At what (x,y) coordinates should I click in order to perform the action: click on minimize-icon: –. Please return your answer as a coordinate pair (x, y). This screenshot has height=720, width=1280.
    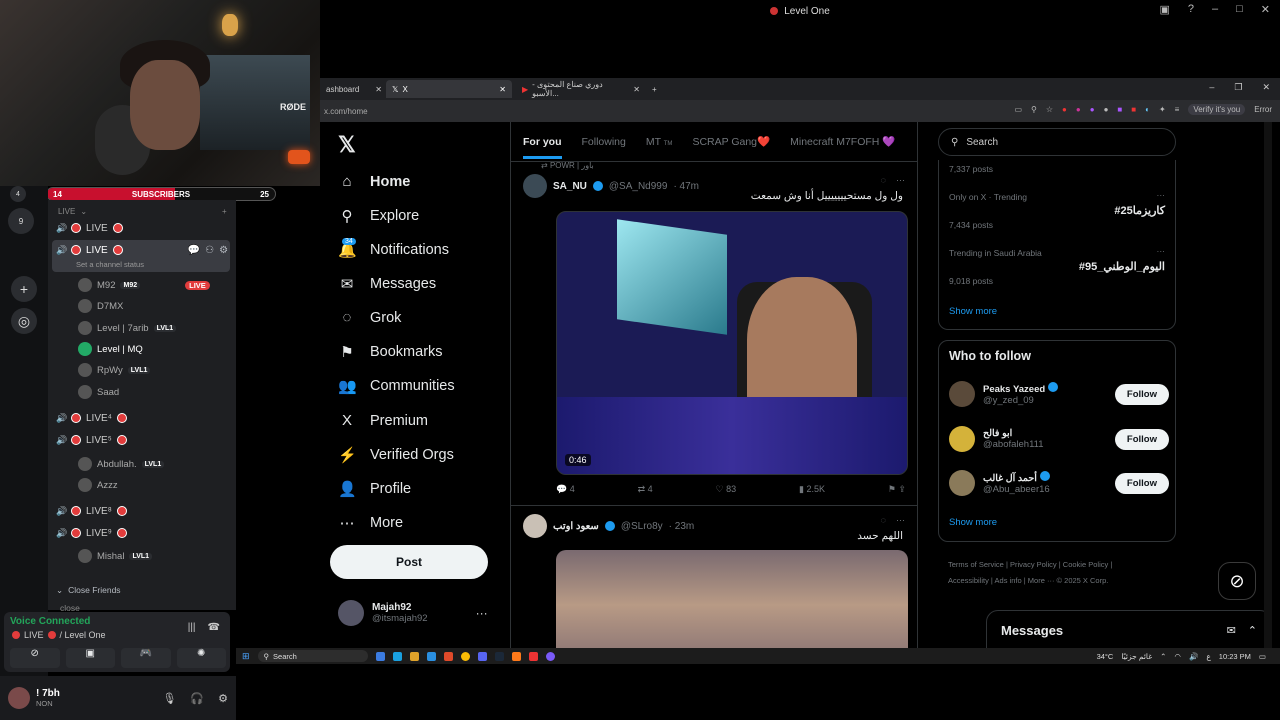
    Looking at the image, I should click on (1211, 87).